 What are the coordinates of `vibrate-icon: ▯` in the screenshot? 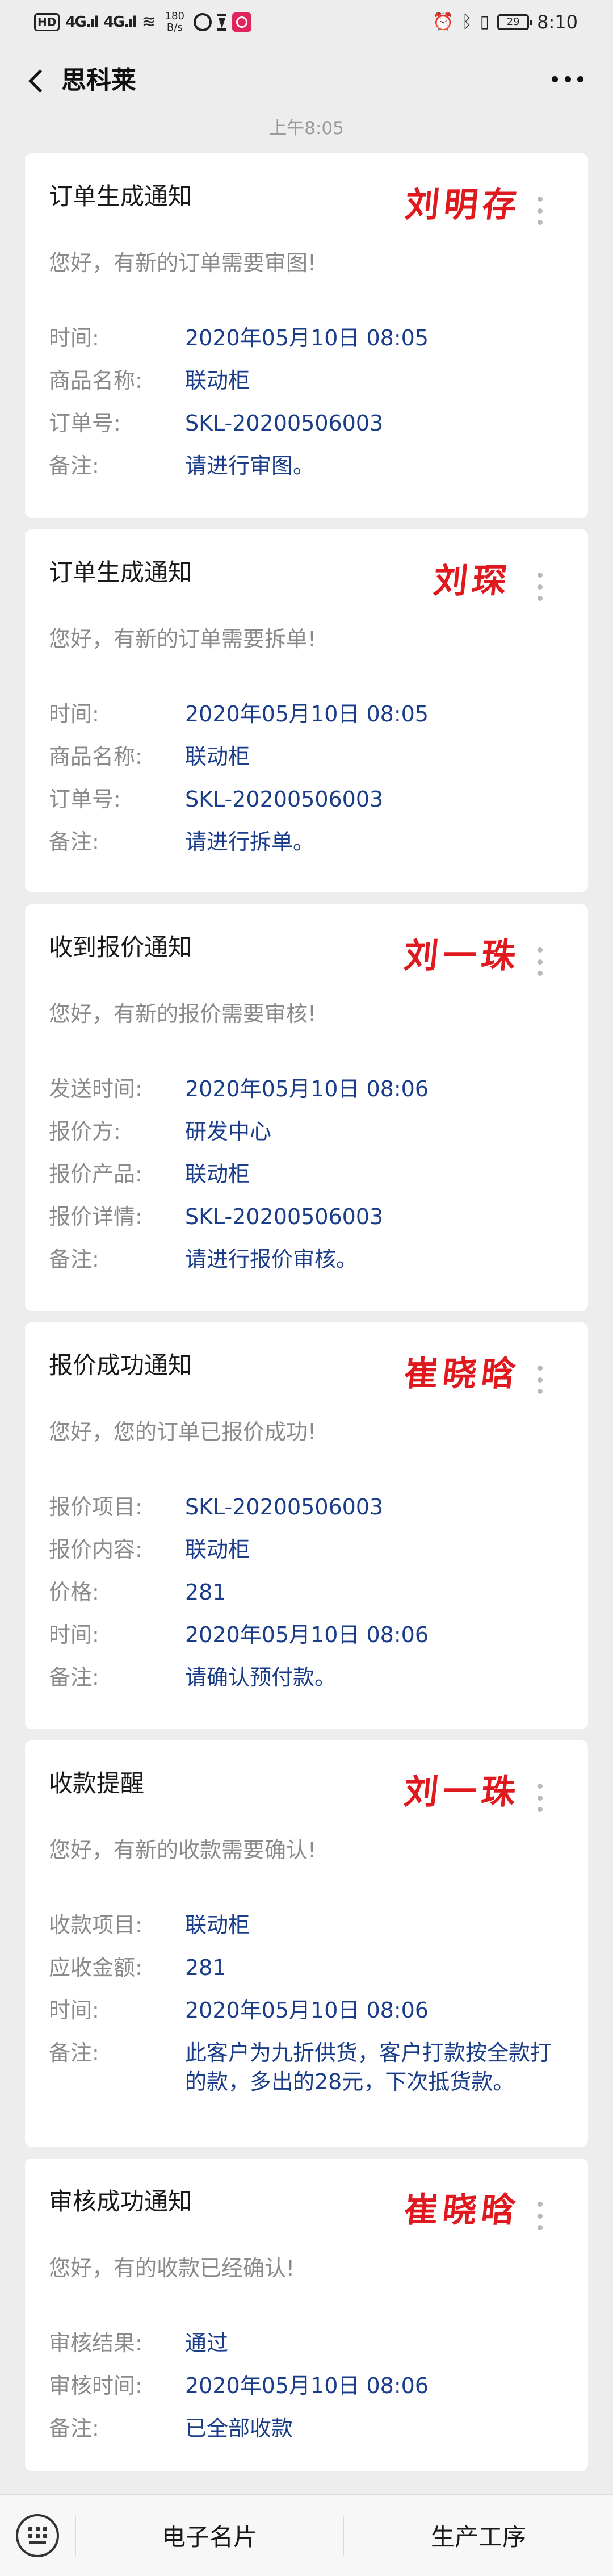 It's located at (485, 22).